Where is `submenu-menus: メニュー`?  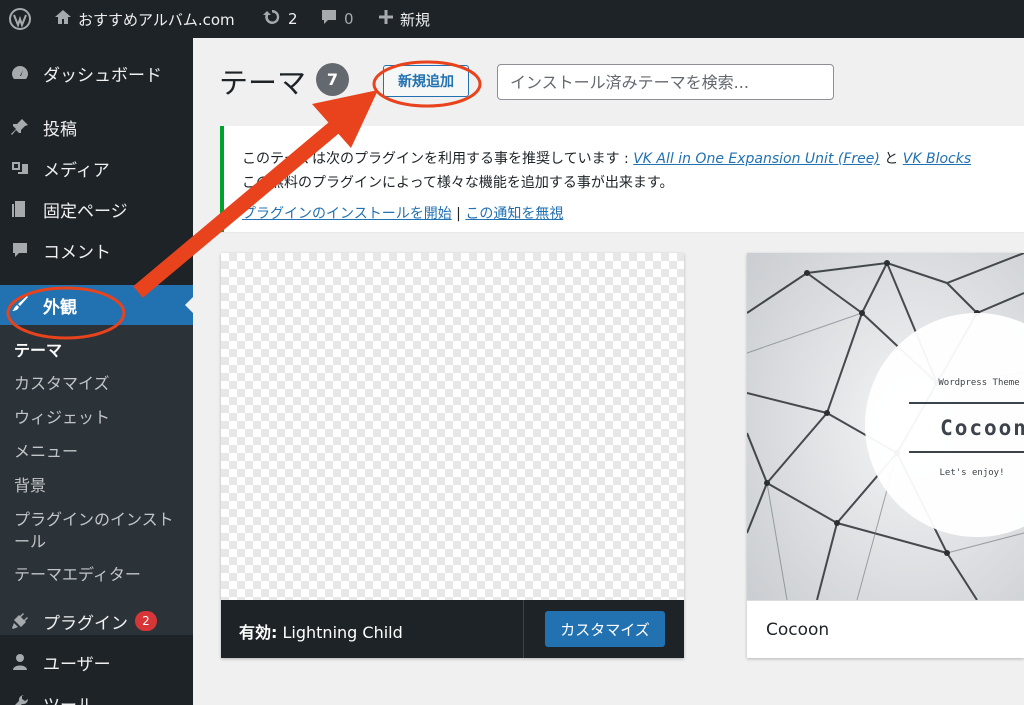 submenu-menus: メニュー is located at coordinates (99, 452).